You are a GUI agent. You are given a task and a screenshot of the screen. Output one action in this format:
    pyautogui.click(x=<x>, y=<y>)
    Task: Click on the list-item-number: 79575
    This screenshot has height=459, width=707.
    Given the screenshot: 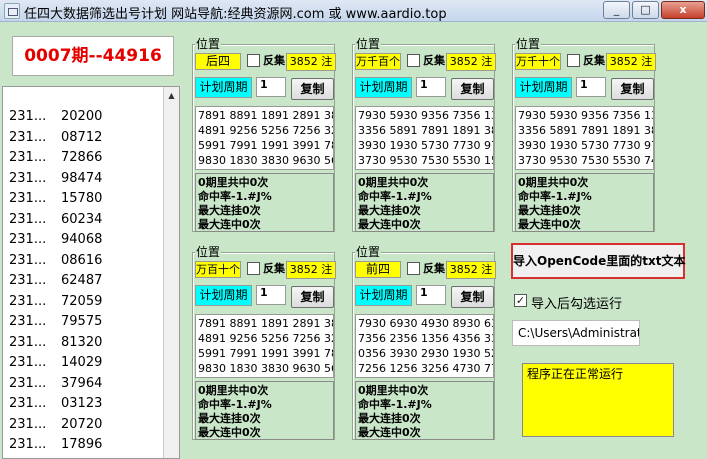 What is the action you would take?
    pyautogui.click(x=82, y=321)
    